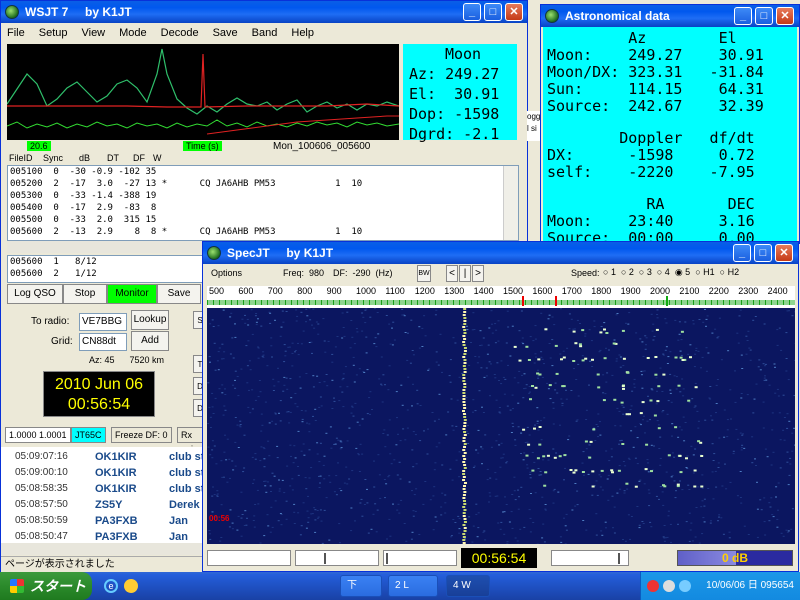 Image resolution: width=800 pixels, height=600 pixels. Describe the element at coordinates (41, 472) in the screenshot. I see `log-time: 05:09:00:10` at that location.